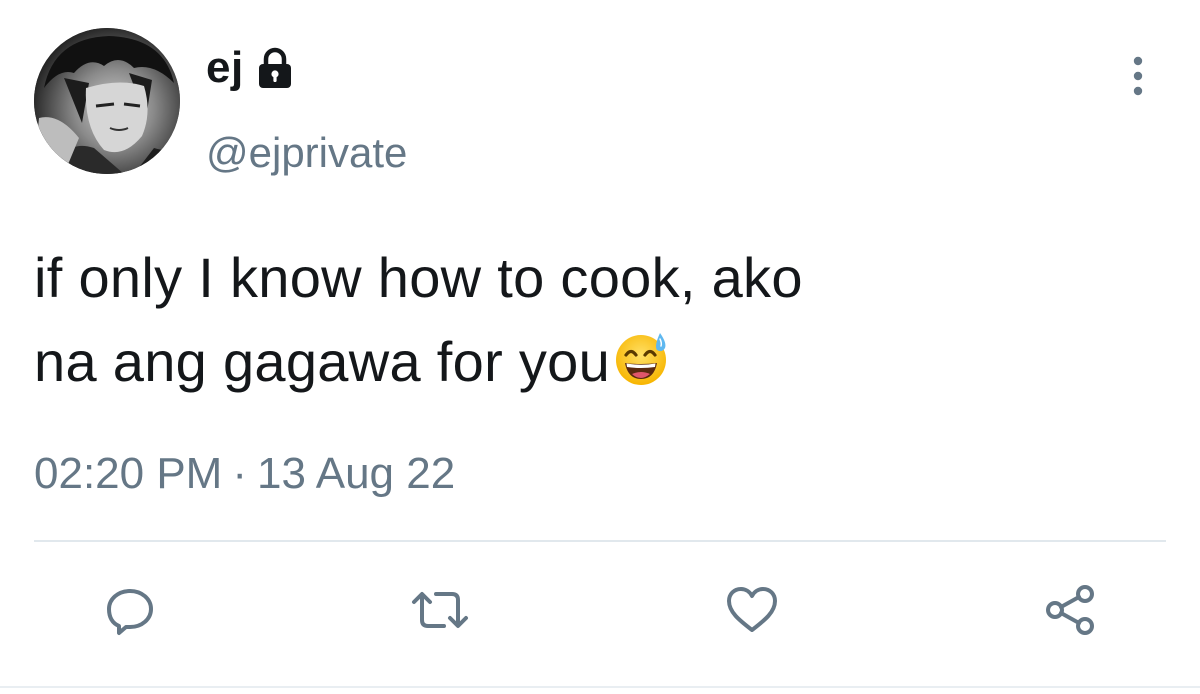 The width and height of the screenshot is (1200, 694). Describe the element at coordinates (418, 277) in the screenshot. I see `tweet-text-line-1: if only I know how to cook, ako` at that location.